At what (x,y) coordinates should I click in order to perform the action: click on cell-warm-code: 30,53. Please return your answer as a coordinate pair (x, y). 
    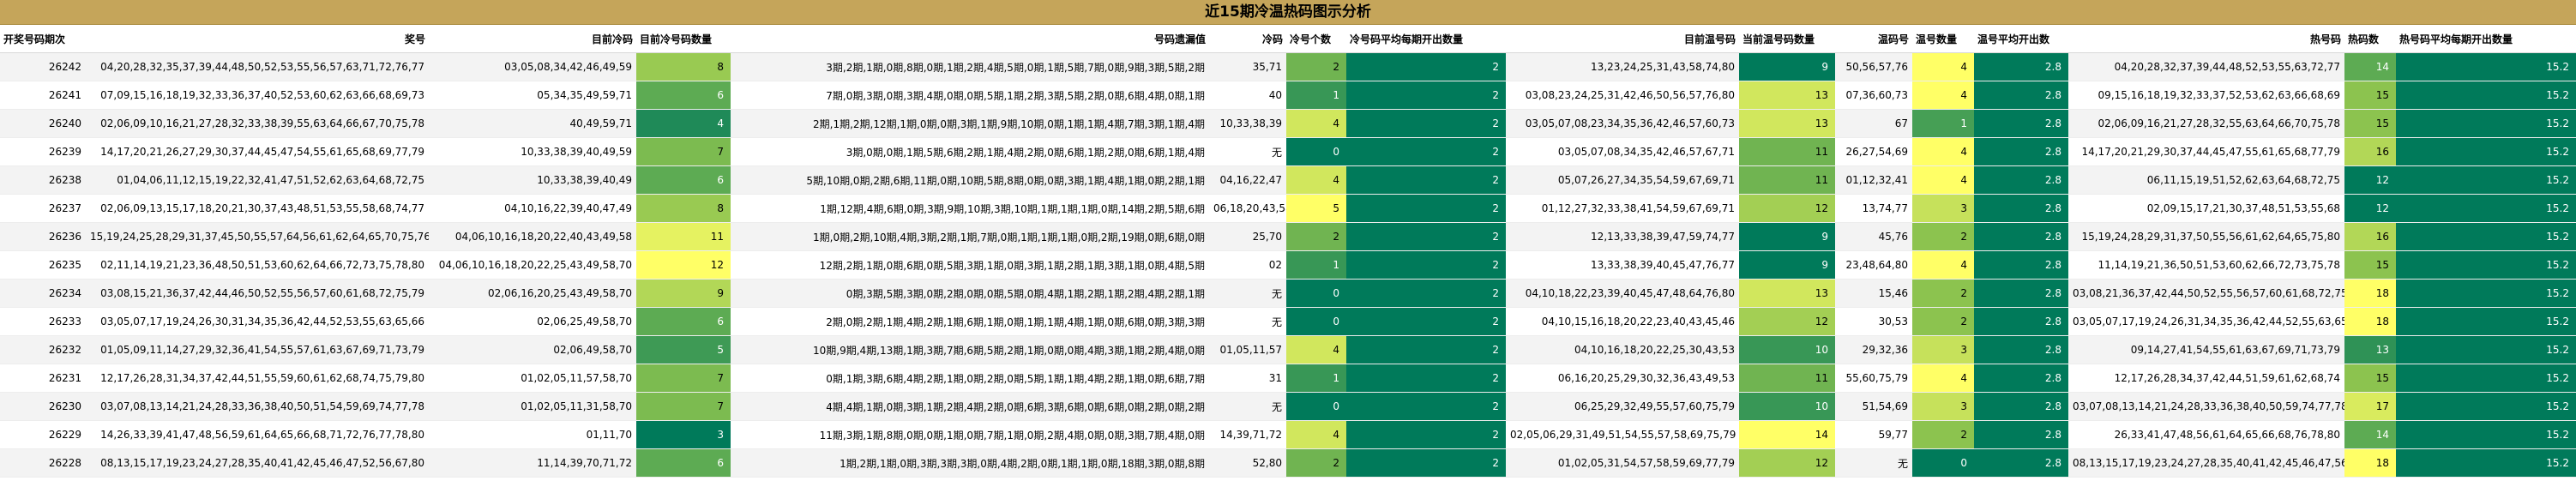
    Looking at the image, I should click on (1874, 321).